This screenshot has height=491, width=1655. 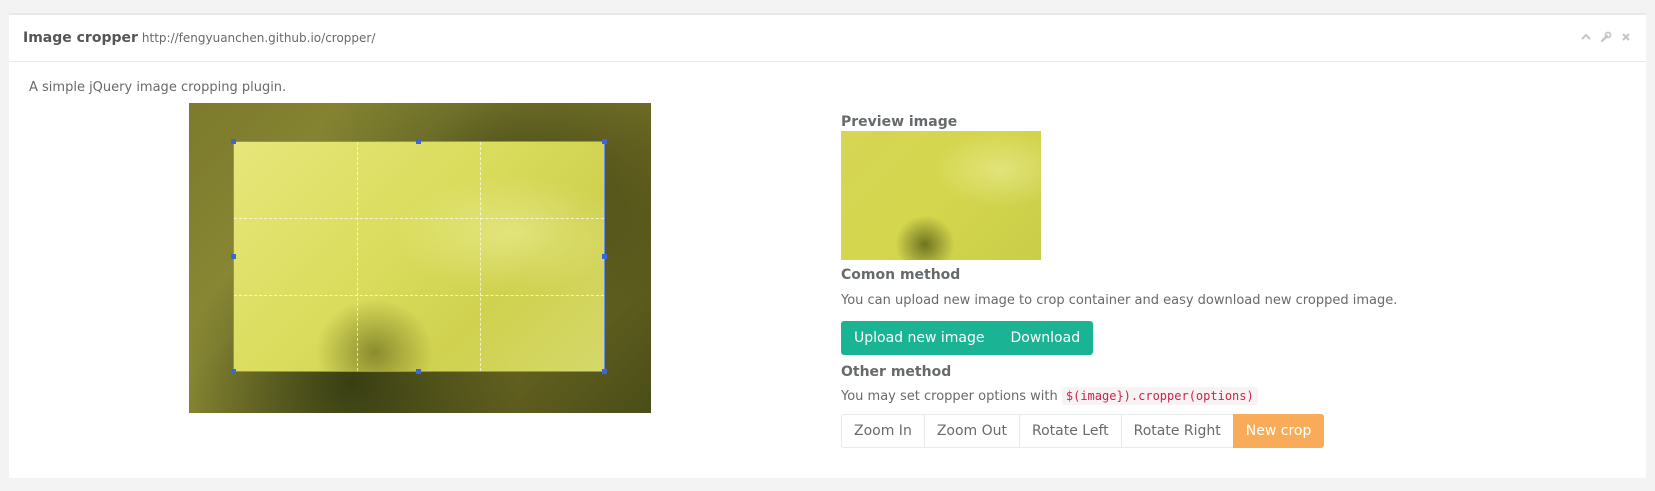 What do you see at coordinates (1586, 38) in the screenshot?
I see `chevron-up-icon` at bounding box center [1586, 38].